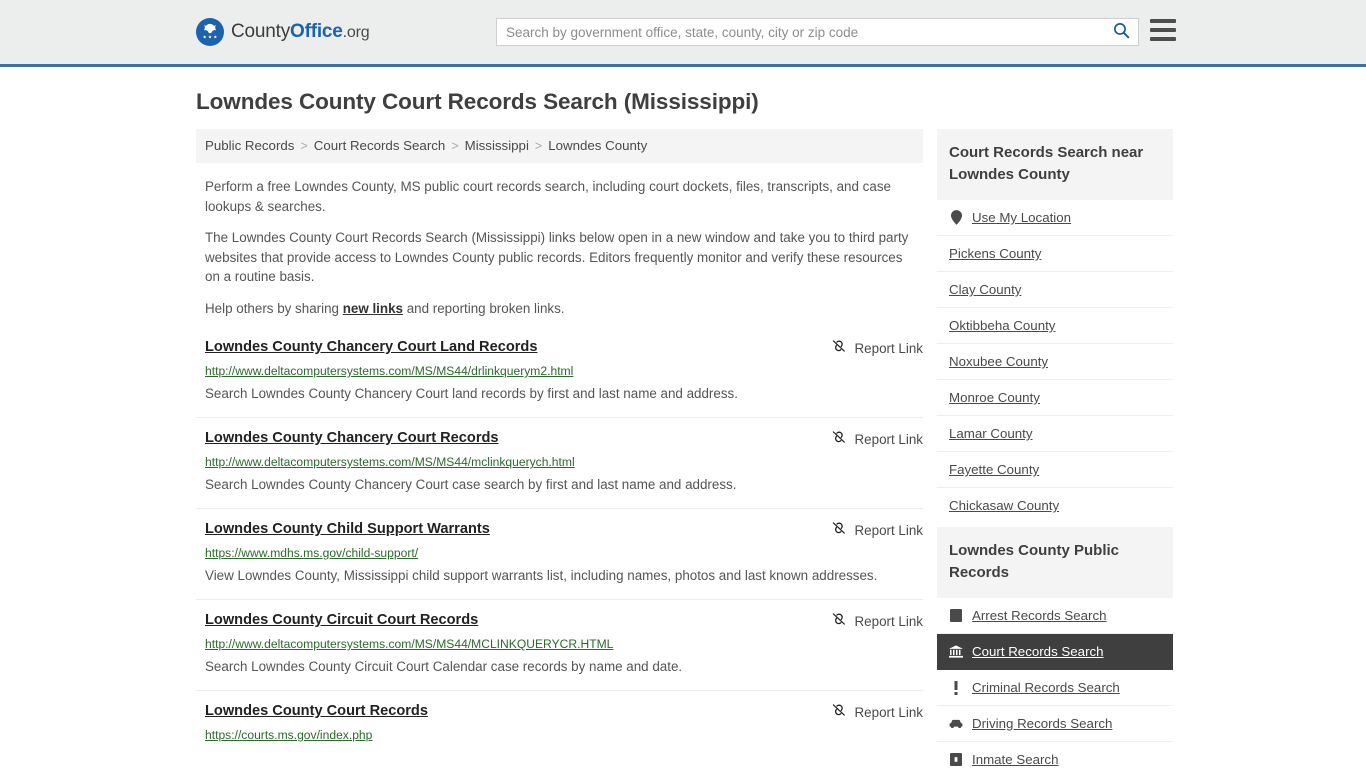 The height and width of the screenshot is (781, 1366). What do you see at coordinates (956, 652) in the screenshot?
I see `courthouse-icon` at bounding box center [956, 652].